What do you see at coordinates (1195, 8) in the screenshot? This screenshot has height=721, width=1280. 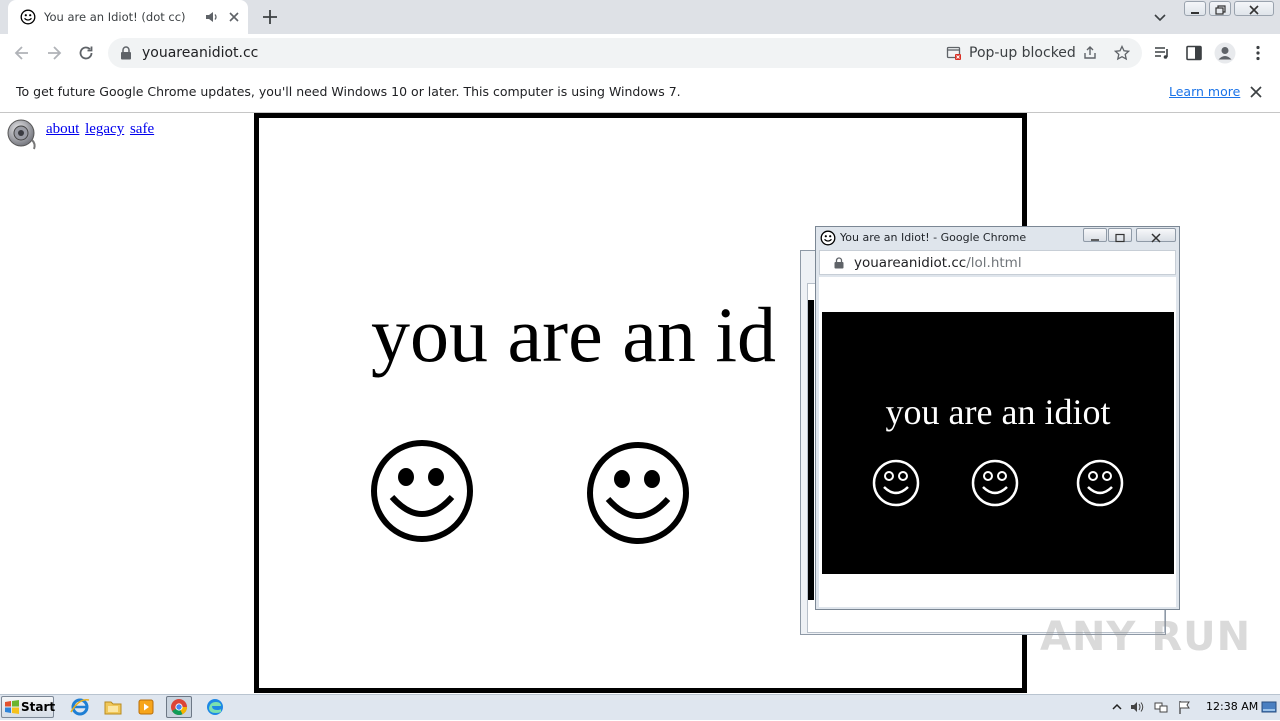 I see `minimize-button` at bounding box center [1195, 8].